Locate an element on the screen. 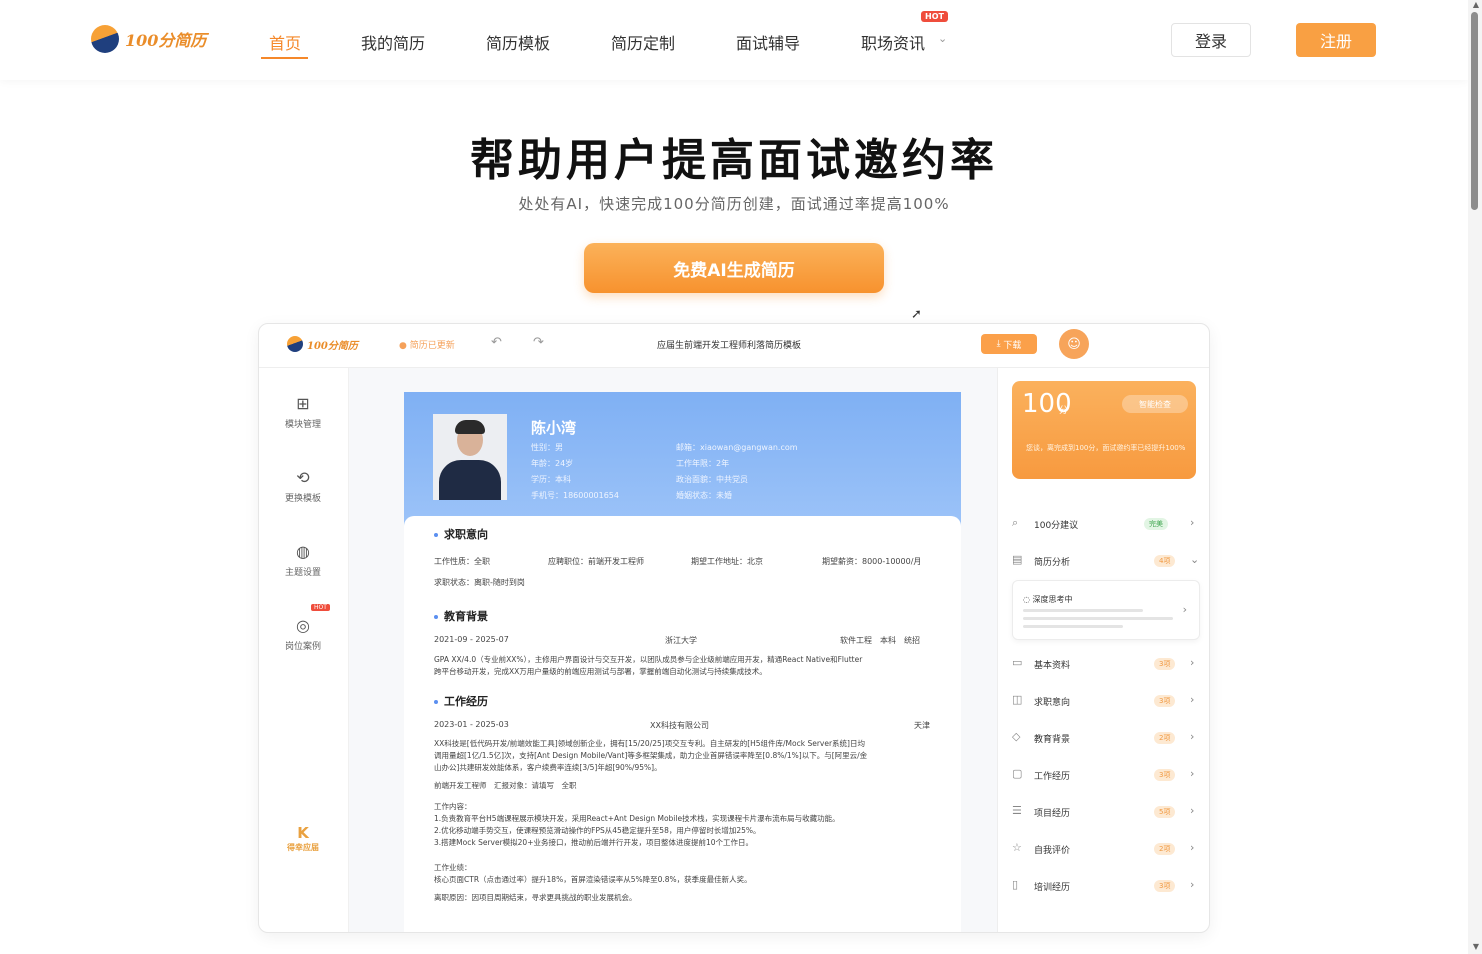 The image size is (1482, 954). nav-item-home: 首页 is located at coordinates (285, 42).